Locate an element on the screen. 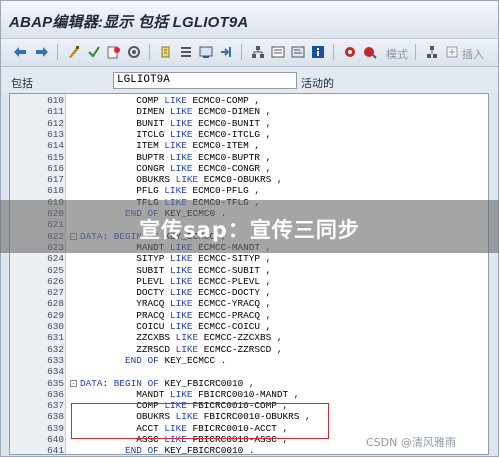 This screenshot has width=499, height=457. window-title: ABAP编辑器:显示 包括 LGLIOT9A is located at coordinates (129, 22).